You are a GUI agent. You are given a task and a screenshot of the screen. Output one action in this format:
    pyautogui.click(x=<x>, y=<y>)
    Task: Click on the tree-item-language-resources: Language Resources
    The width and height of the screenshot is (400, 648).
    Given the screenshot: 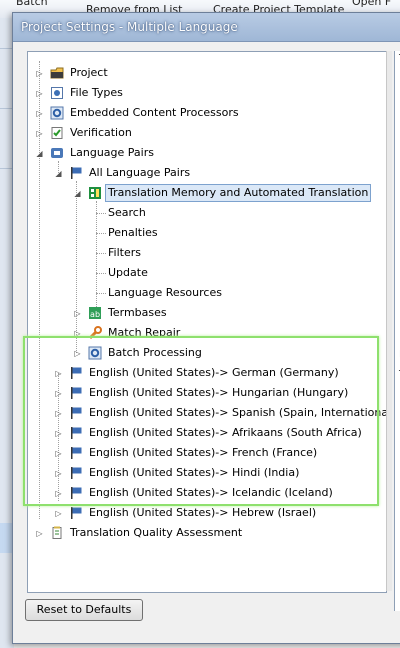 What is the action you would take?
    pyautogui.click(x=207, y=293)
    